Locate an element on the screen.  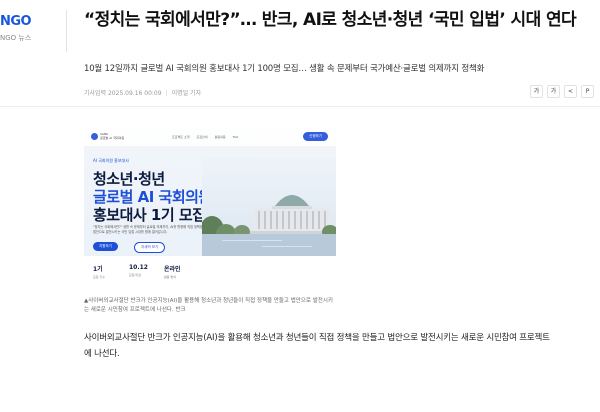
hero-stat: 10.12 모집 마감 is located at coordinates (148, 270).